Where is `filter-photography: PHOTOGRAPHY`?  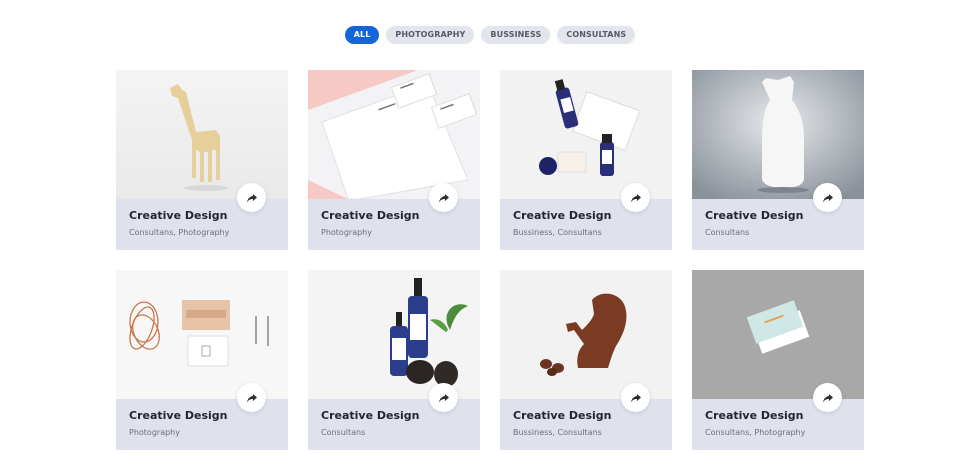 filter-photography: PHOTOGRAPHY is located at coordinates (430, 35).